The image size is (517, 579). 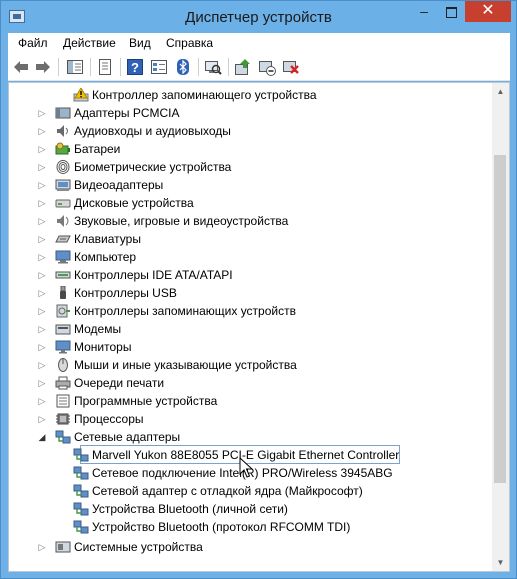 What do you see at coordinates (291, 67) in the screenshot?
I see `uninstall-device-icon` at bounding box center [291, 67].